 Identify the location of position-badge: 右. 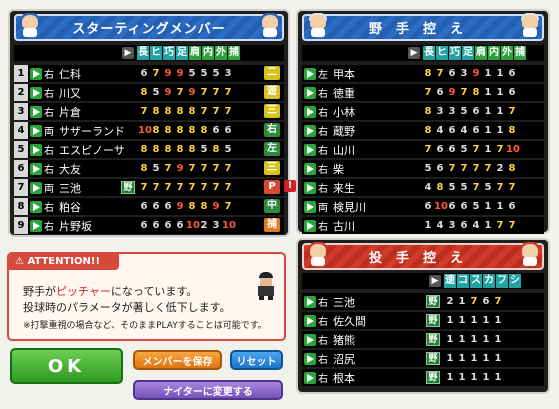
(272, 130).